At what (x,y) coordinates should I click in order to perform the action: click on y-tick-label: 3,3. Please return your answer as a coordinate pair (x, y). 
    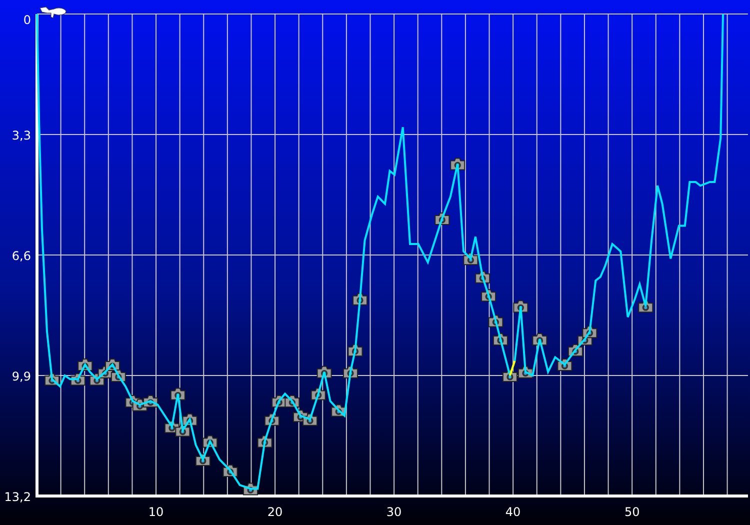
    Looking at the image, I should click on (21, 135).